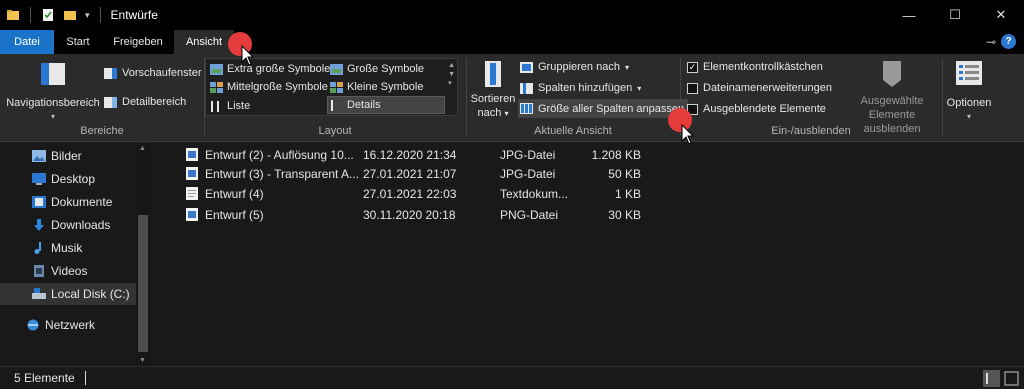 Image resolution: width=1024 pixels, height=389 pixels. Describe the element at coordinates (892, 74) in the screenshot. I see `hide-selected-icon` at that location.